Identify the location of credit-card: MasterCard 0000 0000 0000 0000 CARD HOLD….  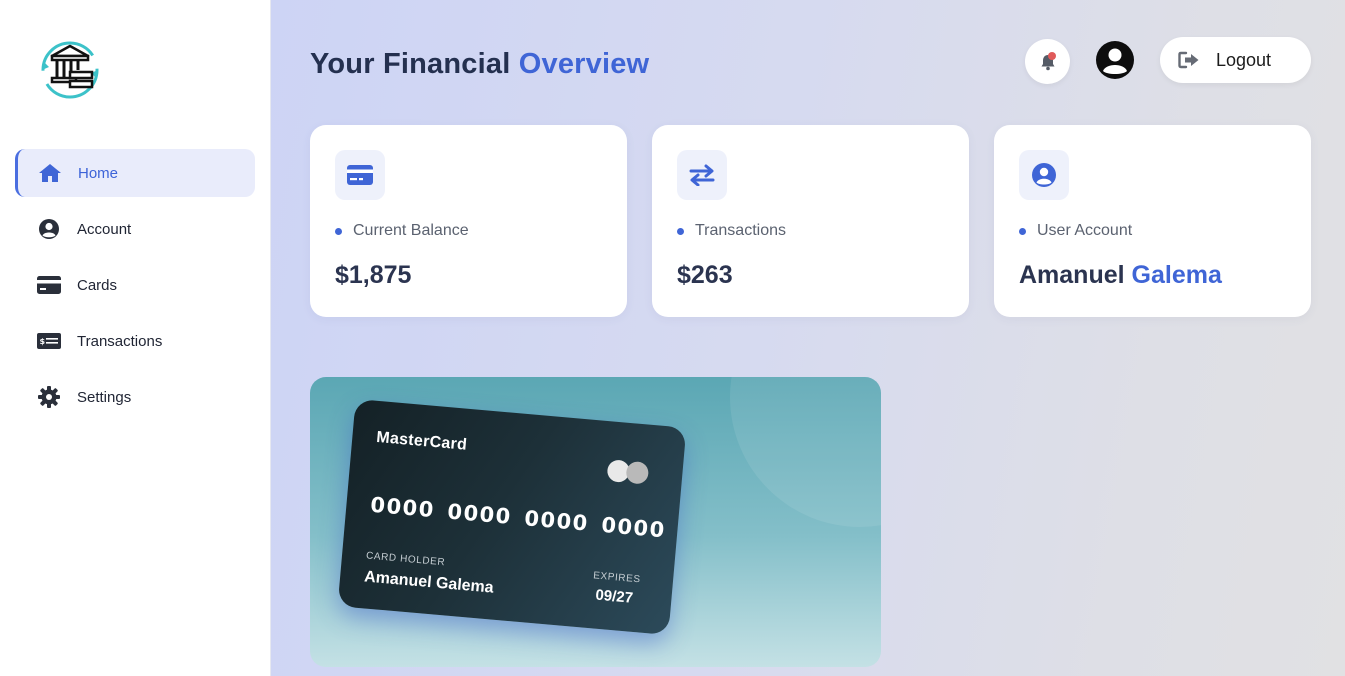
(512, 517).